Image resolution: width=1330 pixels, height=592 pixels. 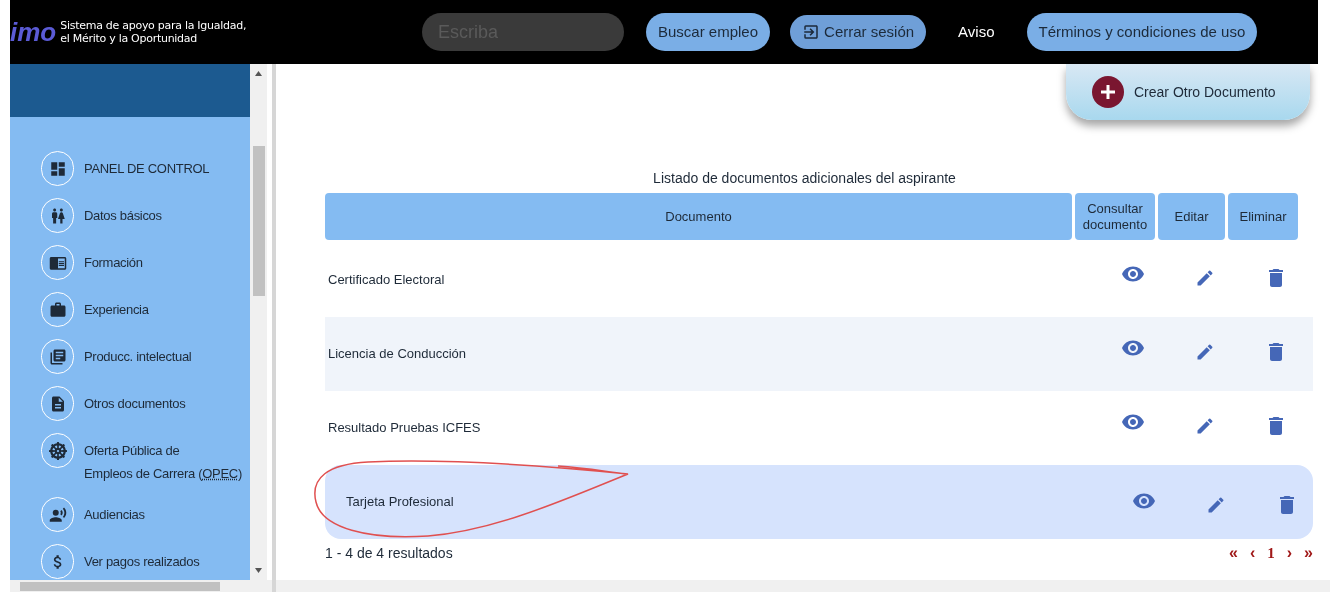 What do you see at coordinates (708, 32) in the screenshot?
I see `nav-button: Buscar empleo` at bounding box center [708, 32].